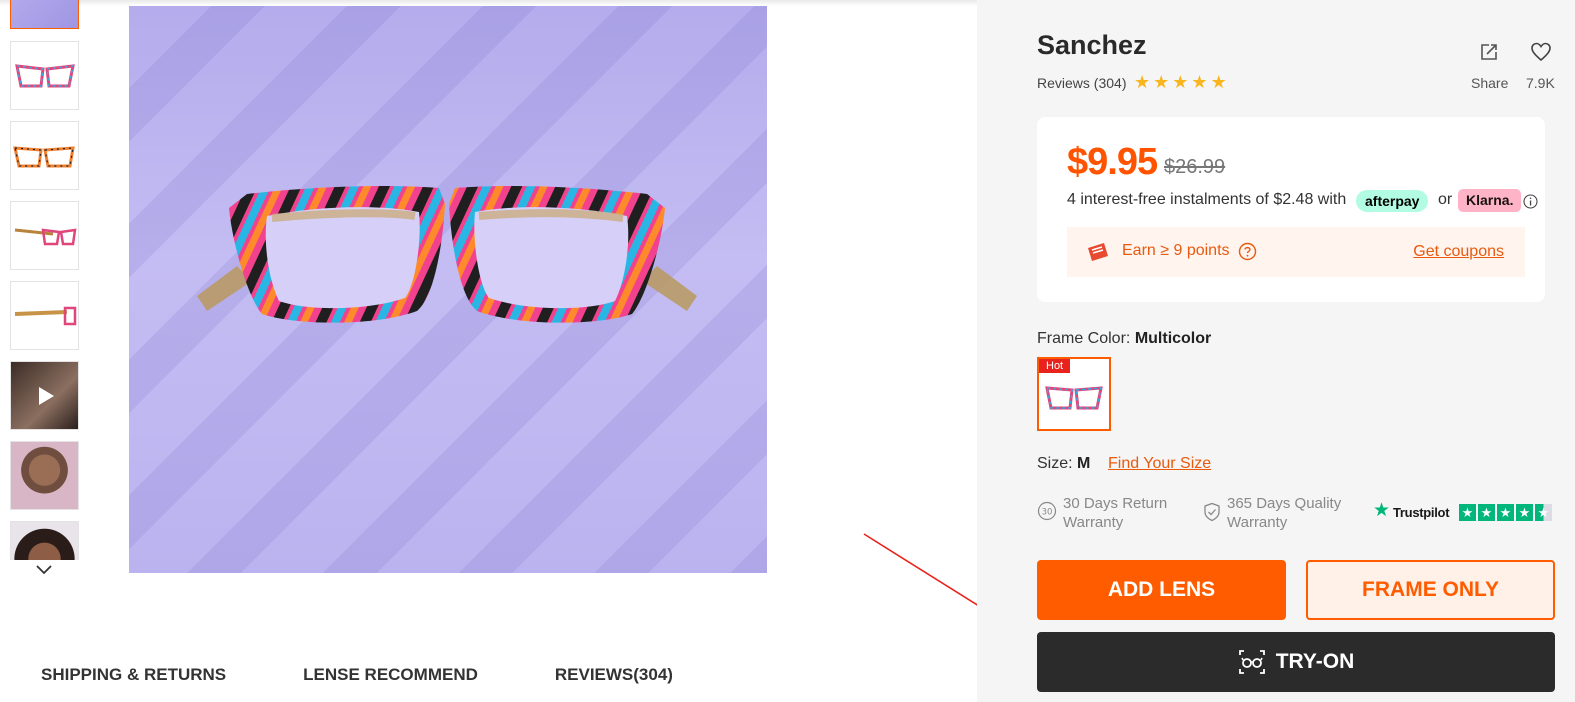 This screenshot has width=1575, height=702. I want to click on favorites-count: 7.9K, so click(1540, 83).